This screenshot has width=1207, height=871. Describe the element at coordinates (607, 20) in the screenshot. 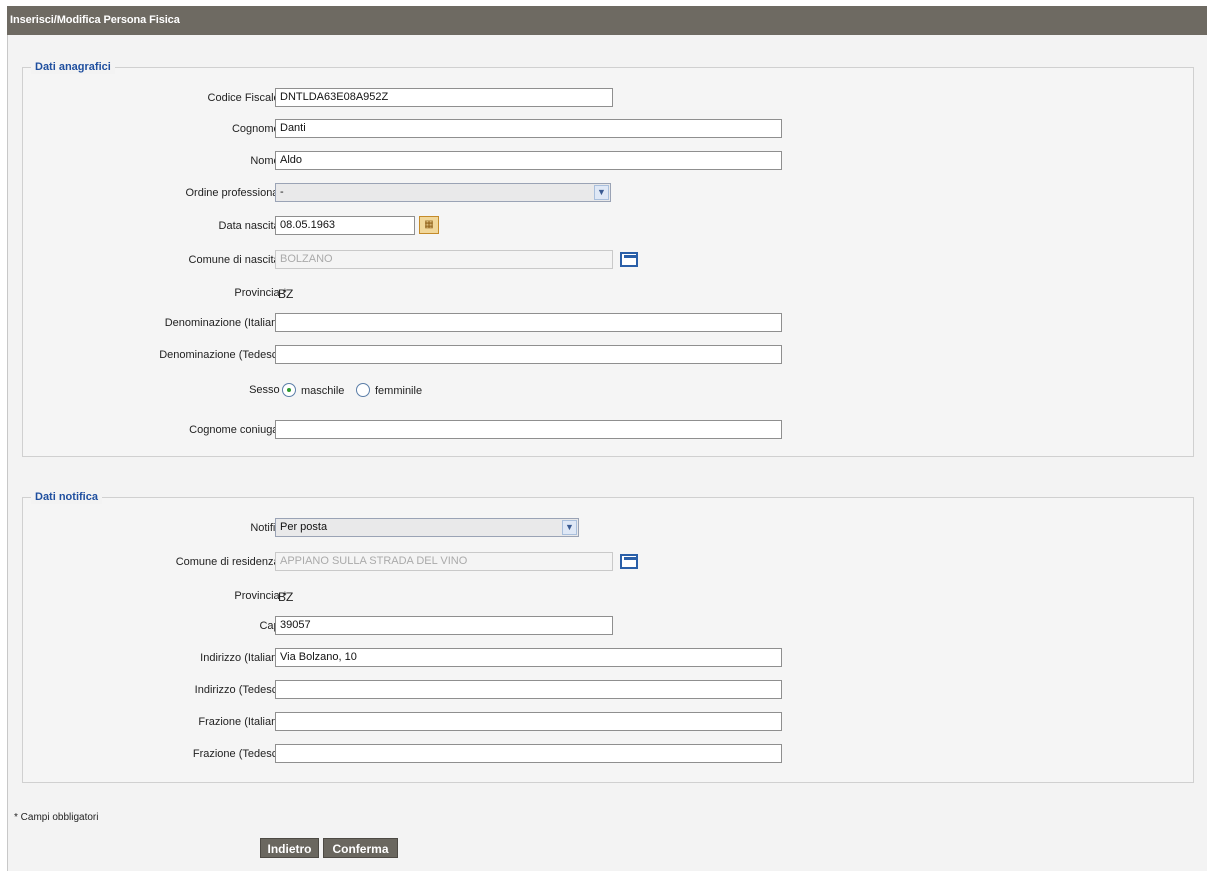

I see `page-title: Inserisci/Modifica Persona Fisica` at that location.